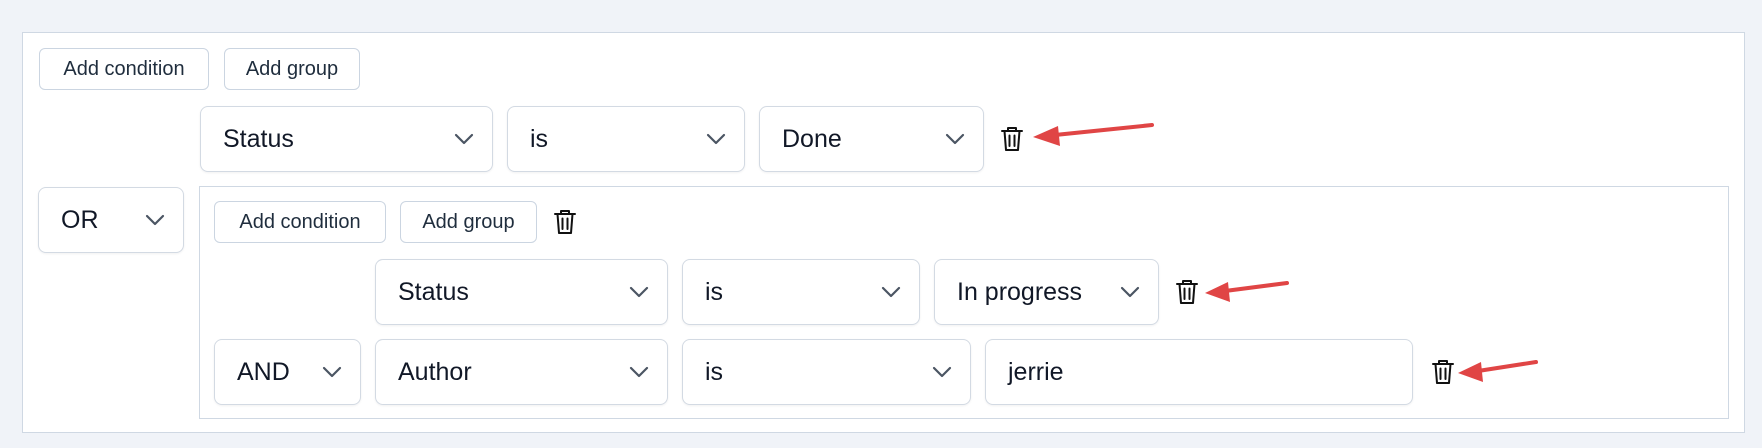 The height and width of the screenshot is (448, 1762). I want to click on rule-value-value: Done, so click(812, 139).